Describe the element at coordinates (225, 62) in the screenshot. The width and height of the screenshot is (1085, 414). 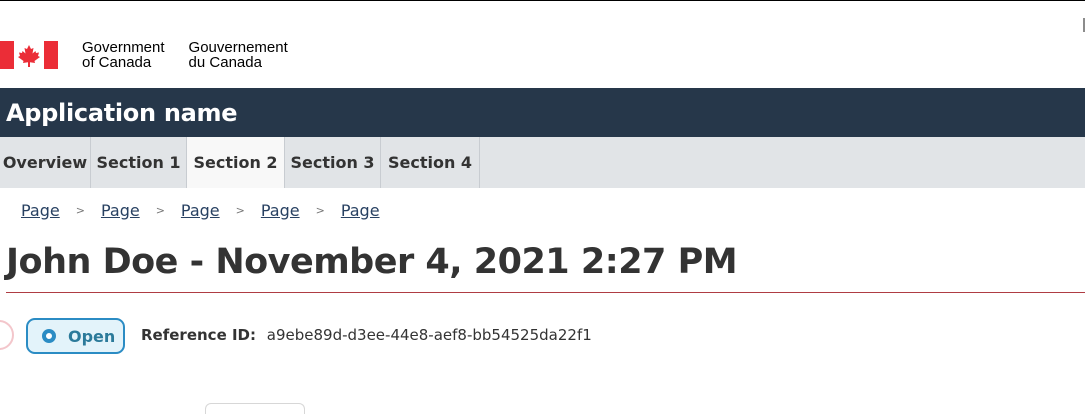
I see `gov-fr-line2: du Canada` at that location.